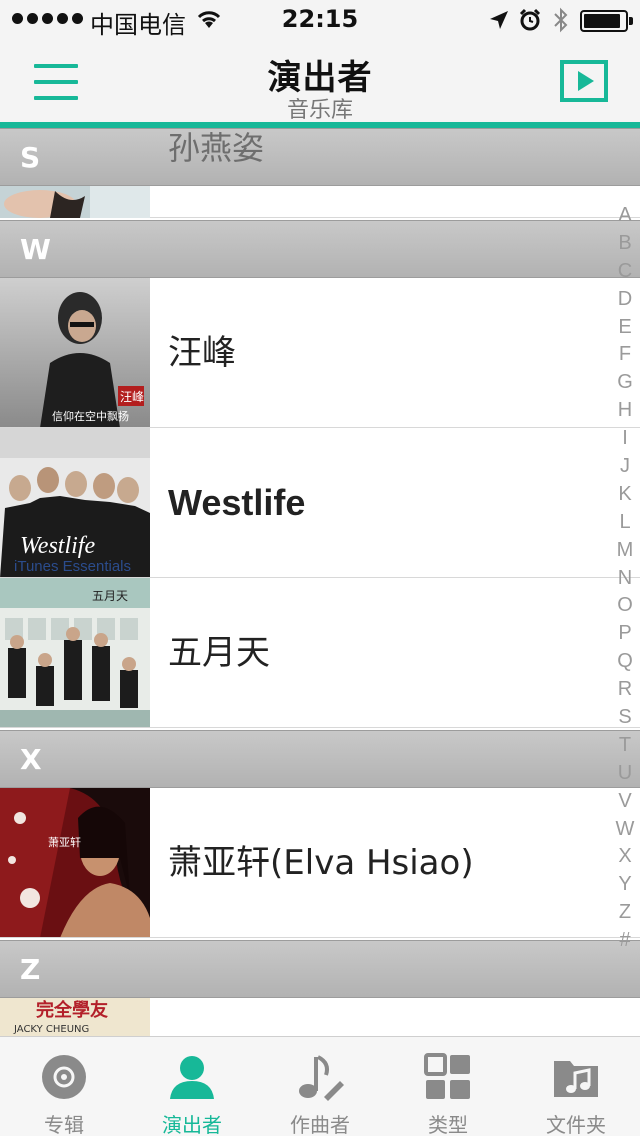  What do you see at coordinates (625, 859) in the screenshot?
I see `index-letter: X` at bounding box center [625, 859].